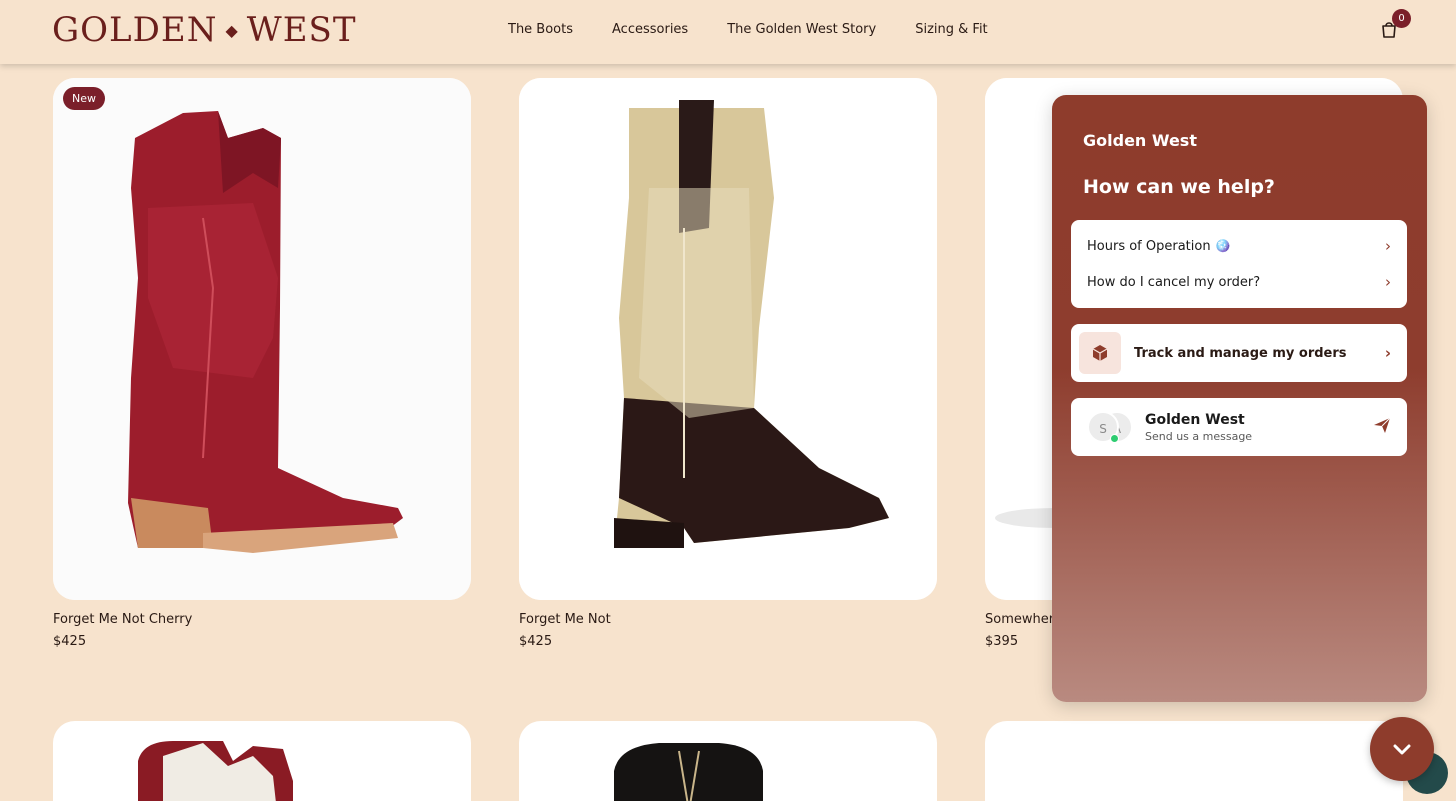  What do you see at coordinates (1401, 18) in the screenshot?
I see `cart-count-badge: 0` at bounding box center [1401, 18].